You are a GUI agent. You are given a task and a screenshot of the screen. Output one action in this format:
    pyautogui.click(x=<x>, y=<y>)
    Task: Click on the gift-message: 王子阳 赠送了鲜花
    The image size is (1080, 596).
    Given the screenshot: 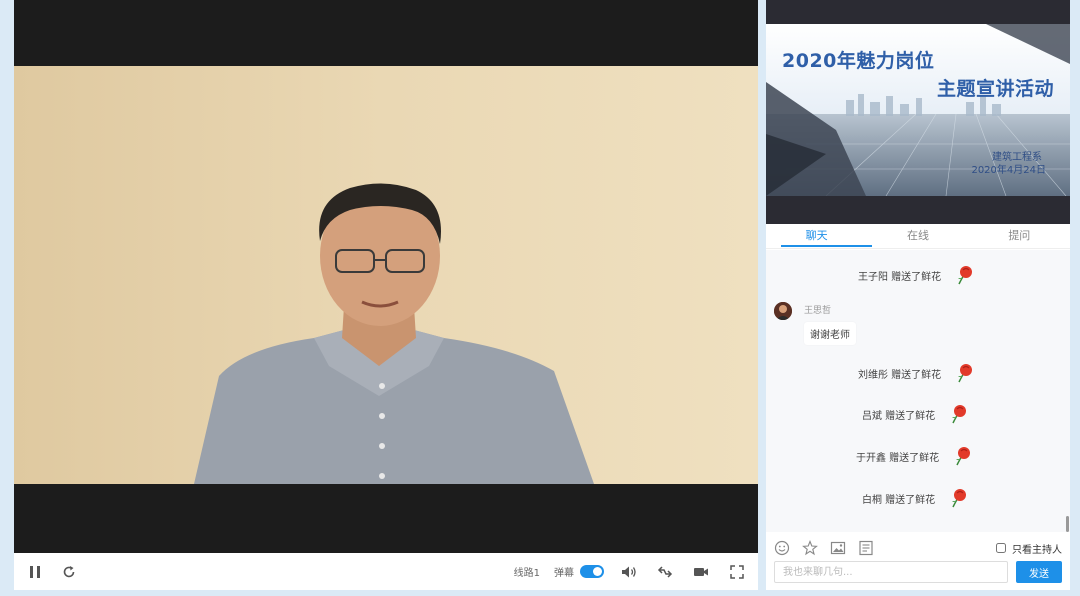 What is the action you would take?
    pyautogui.click(x=916, y=275)
    